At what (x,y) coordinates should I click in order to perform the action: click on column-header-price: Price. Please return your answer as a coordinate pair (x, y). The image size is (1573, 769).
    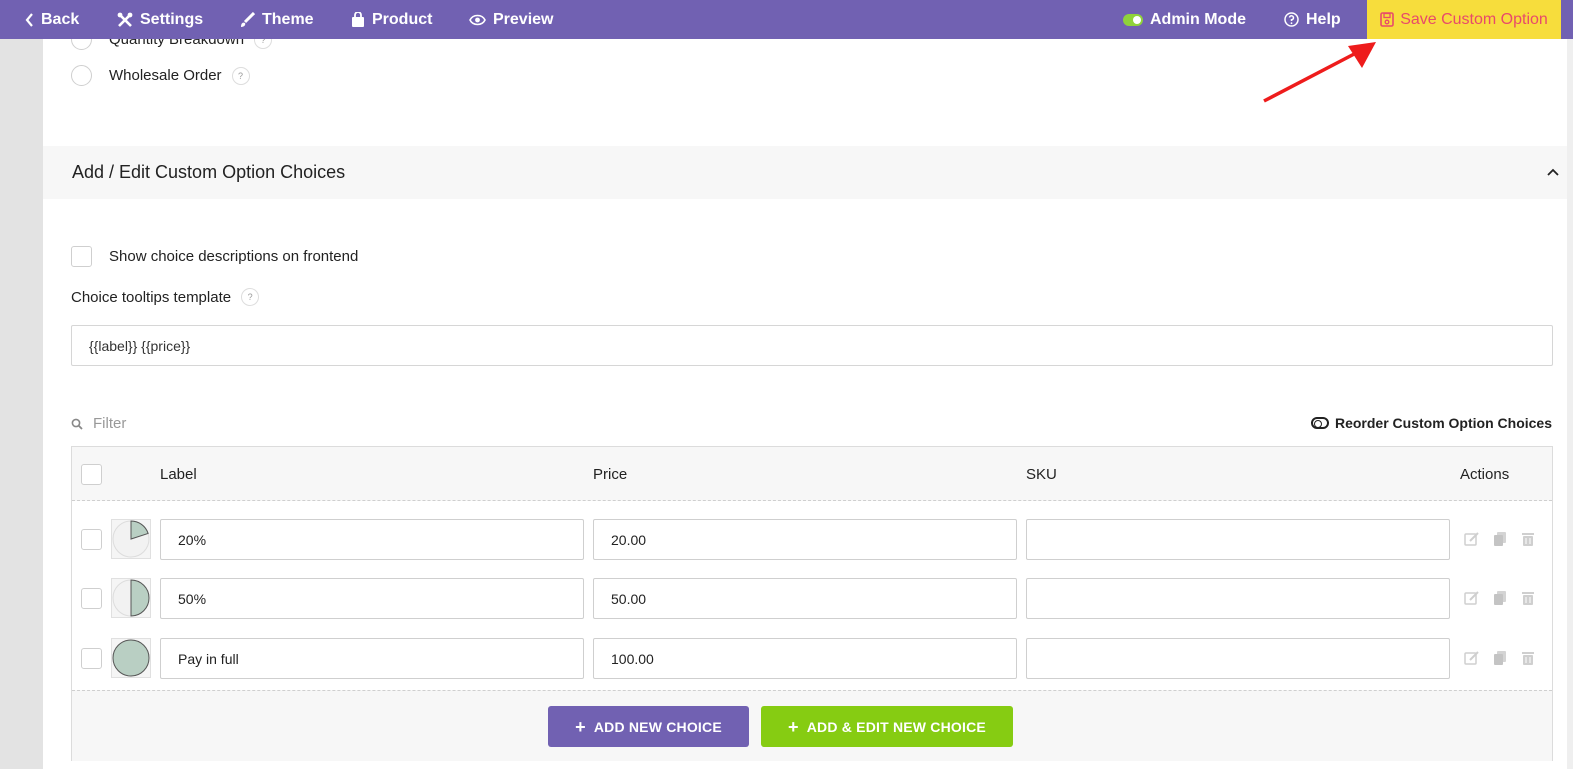
    Looking at the image, I should click on (610, 474).